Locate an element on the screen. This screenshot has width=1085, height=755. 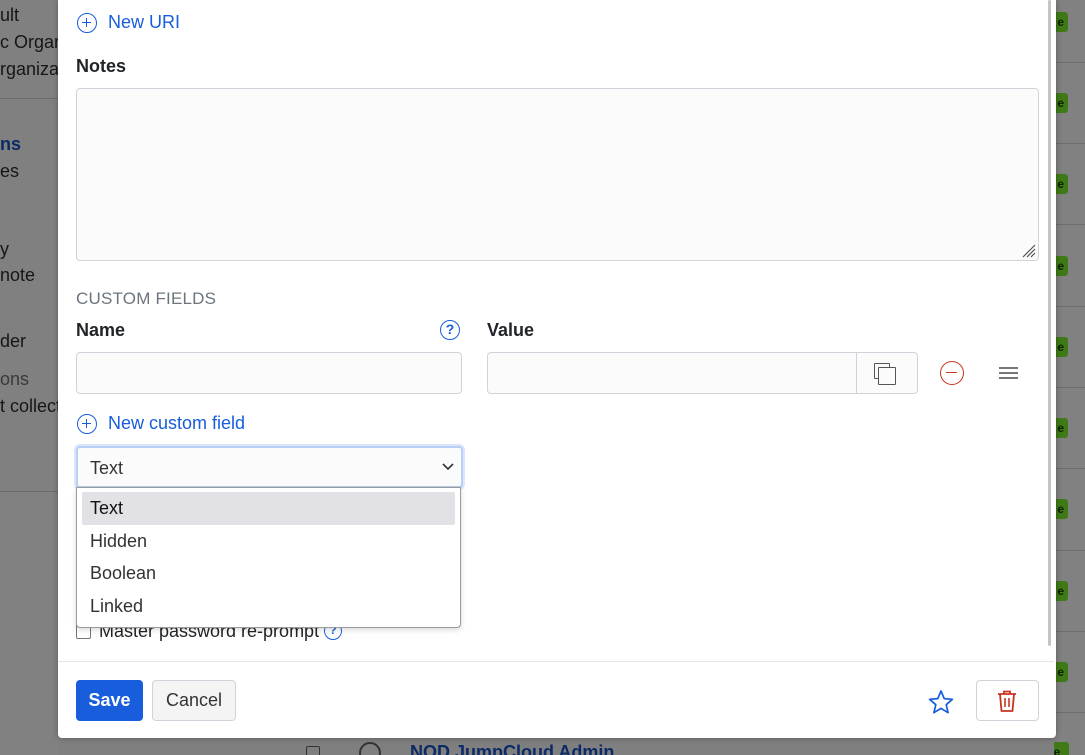
new-custom-field-link: New custom field is located at coordinates (161, 423).